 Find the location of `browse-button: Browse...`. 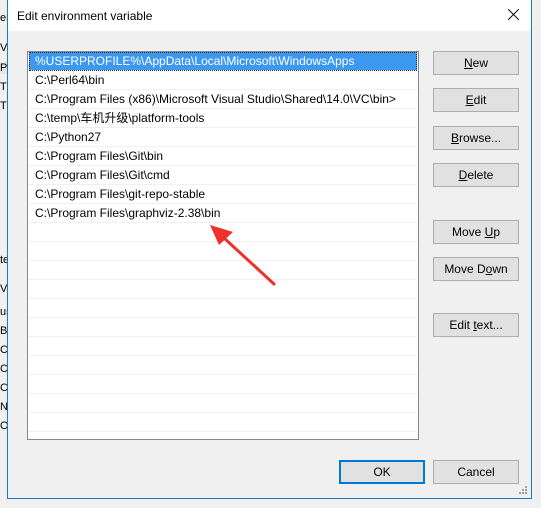

browse-button: Browse... is located at coordinates (476, 138).